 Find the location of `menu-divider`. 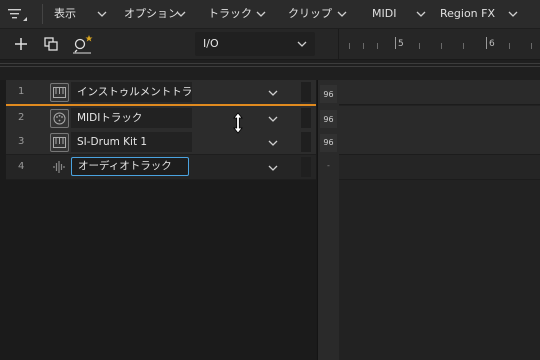

menu-divider is located at coordinates (42, 14).